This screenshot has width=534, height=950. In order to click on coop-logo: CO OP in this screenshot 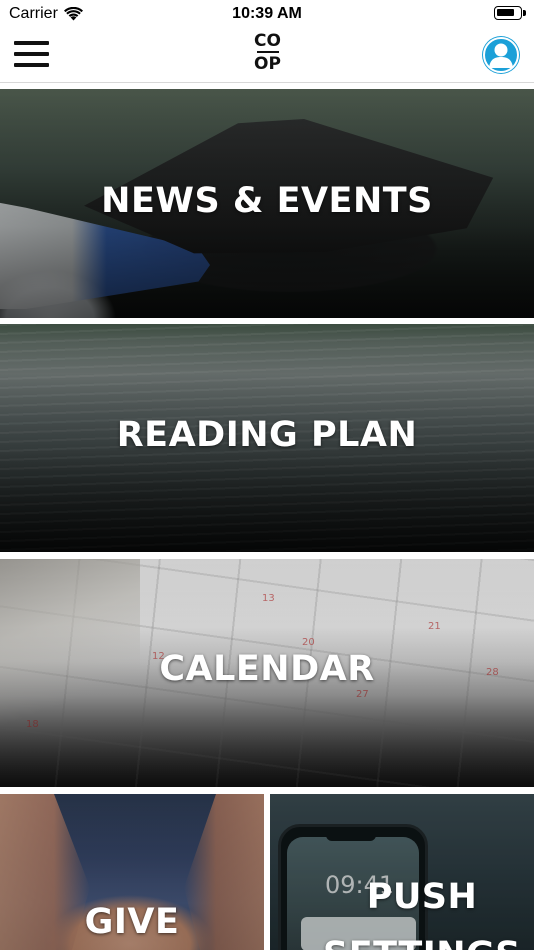, I will do `click(267, 53)`.